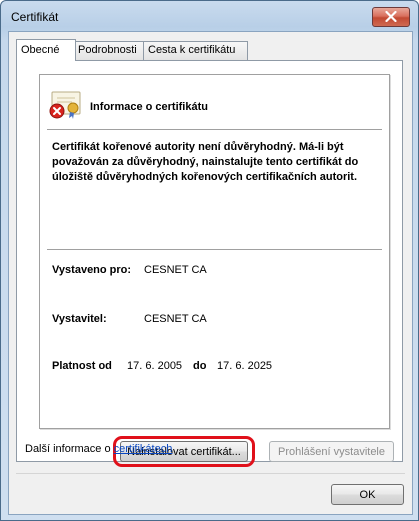 Image resolution: width=419 pixels, height=521 pixels. Describe the element at coordinates (82, 366) in the screenshot. I see `validity-label: Platnost od` at that location.